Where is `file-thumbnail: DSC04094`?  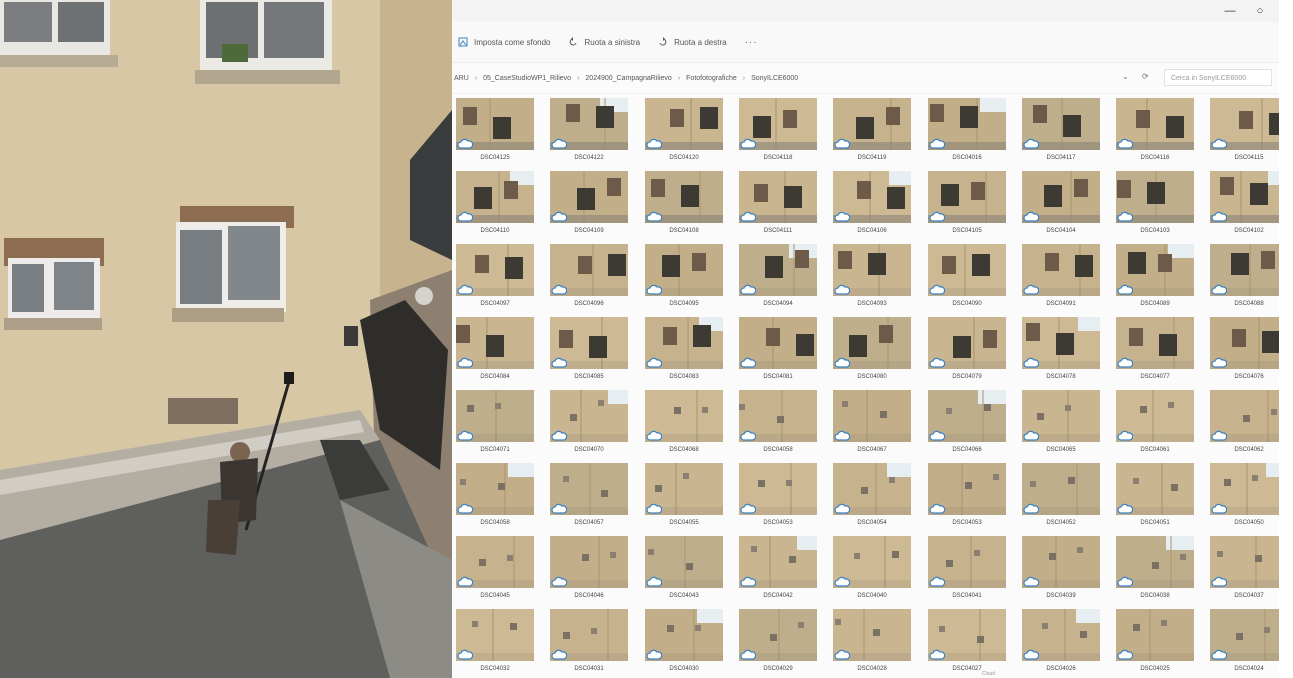 file-thumbnail: DSC04094 is located at coordinates (779, 279).